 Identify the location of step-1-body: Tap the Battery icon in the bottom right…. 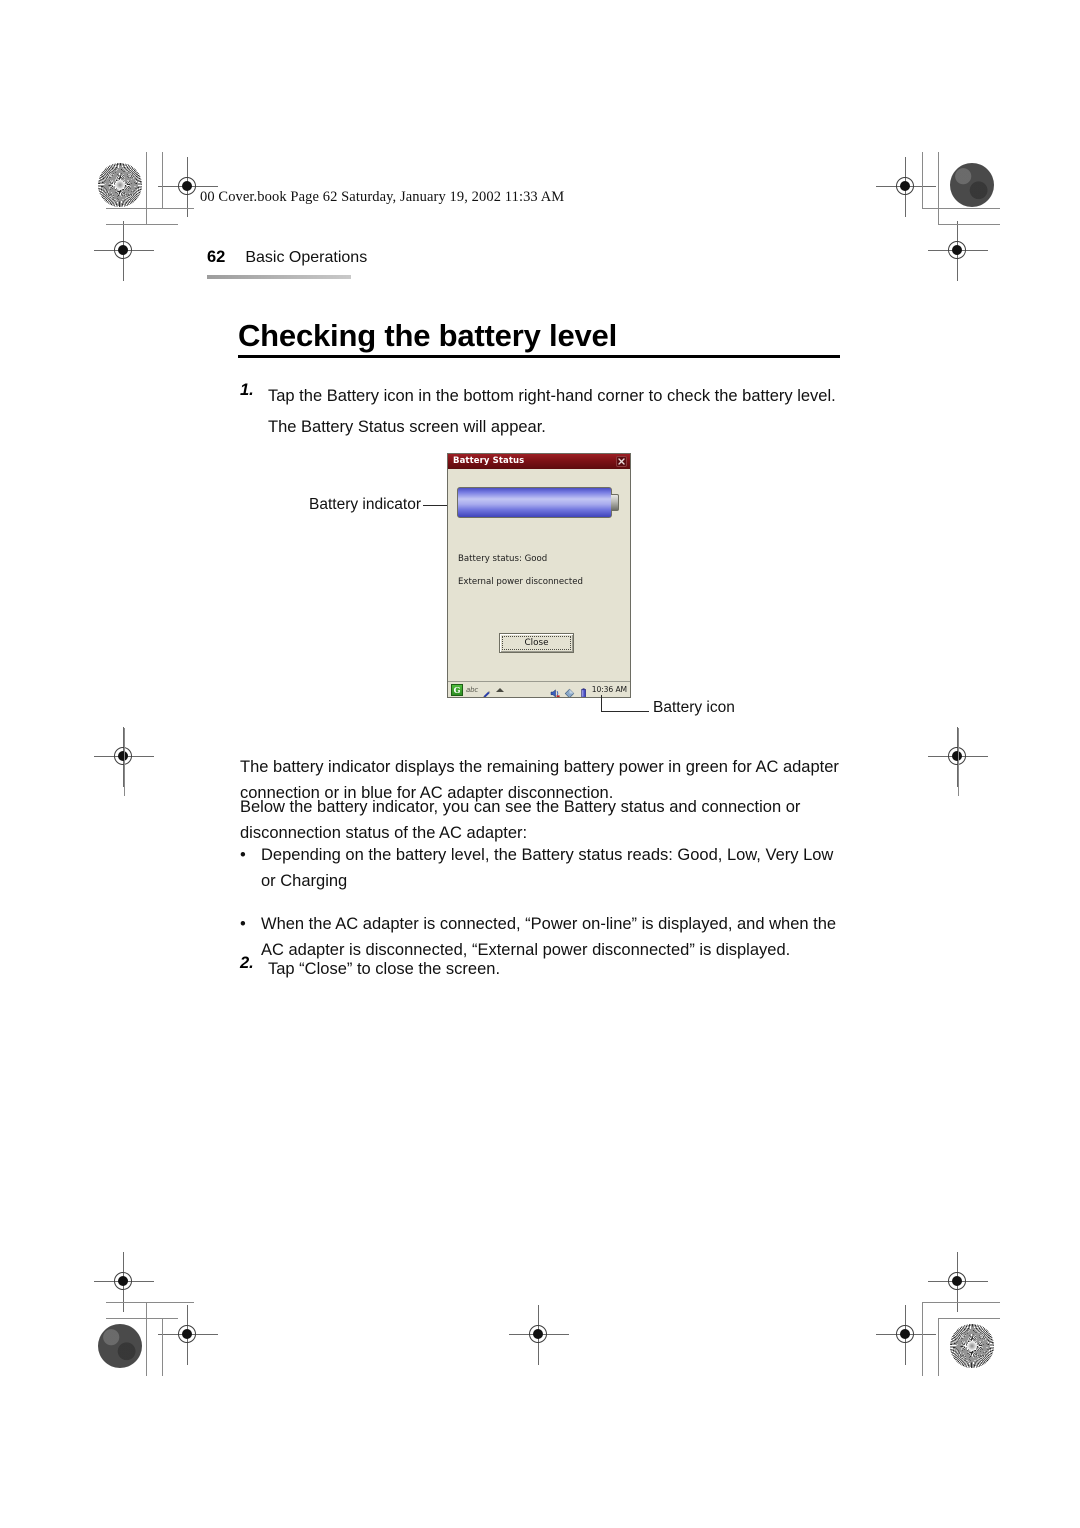
(552, 412).